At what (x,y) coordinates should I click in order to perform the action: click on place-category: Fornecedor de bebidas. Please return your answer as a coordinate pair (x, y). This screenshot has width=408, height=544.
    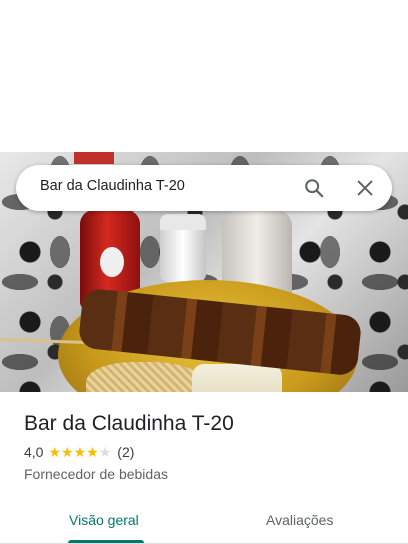
    Looking at the image, I should click on (96, 474).